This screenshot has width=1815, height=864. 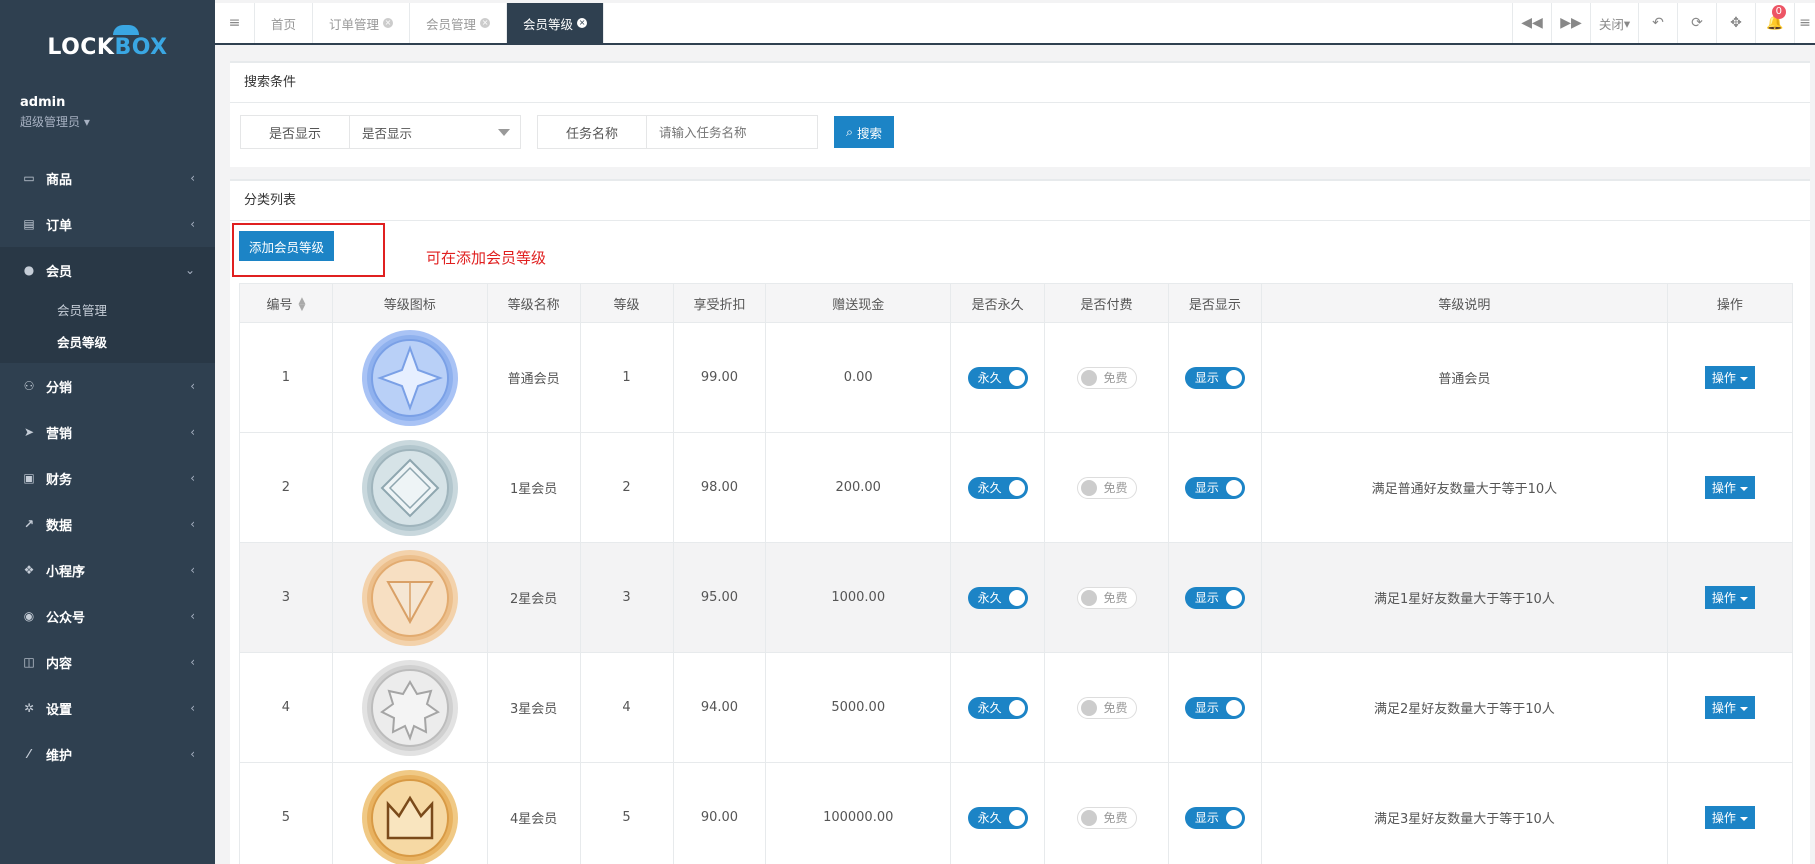 I want to click on logo-cap-shape, so click(x=126, y=30).